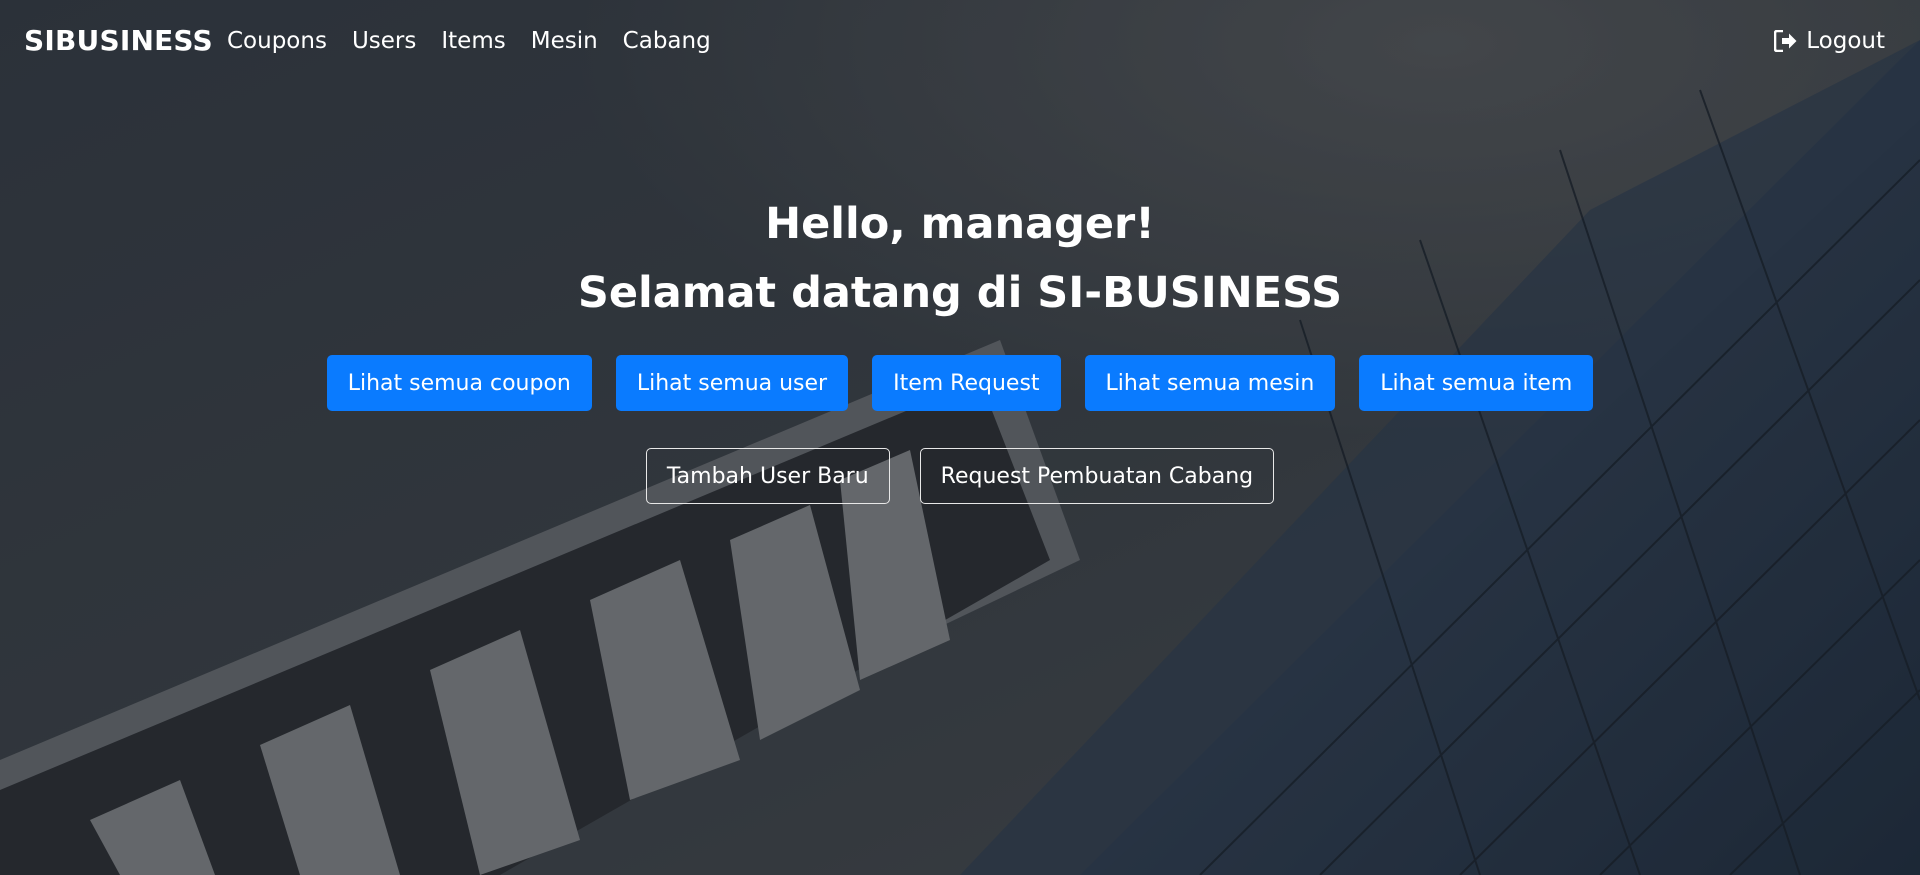  Describe the element at coordinates (473, 41) in the screenshot. I see `nav-link-items: Items` at that location.